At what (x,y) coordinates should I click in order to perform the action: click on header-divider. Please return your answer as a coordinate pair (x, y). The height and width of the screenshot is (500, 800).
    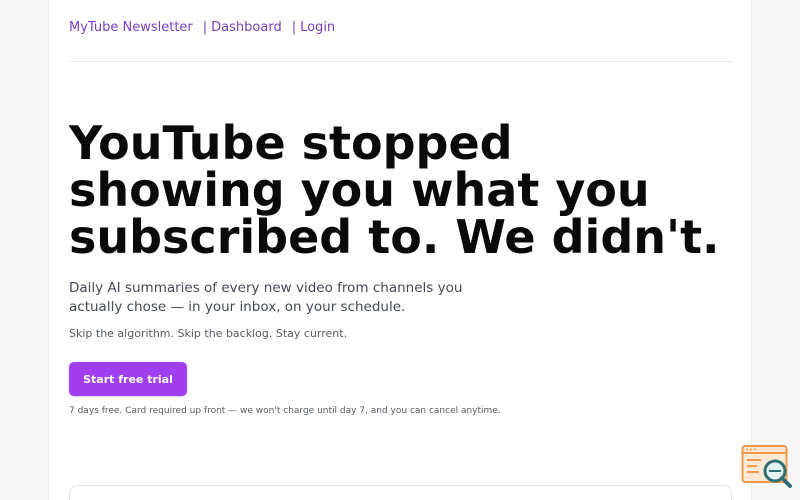
    Looking at the image, I should click on (400, 61).